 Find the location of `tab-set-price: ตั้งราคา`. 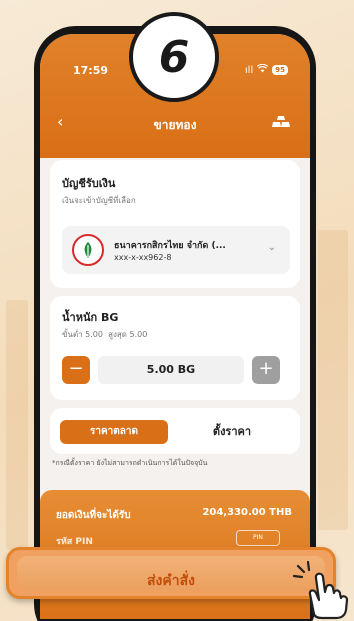

tab-set-price: ตั้งราคา is located at coordinates (232, 432).